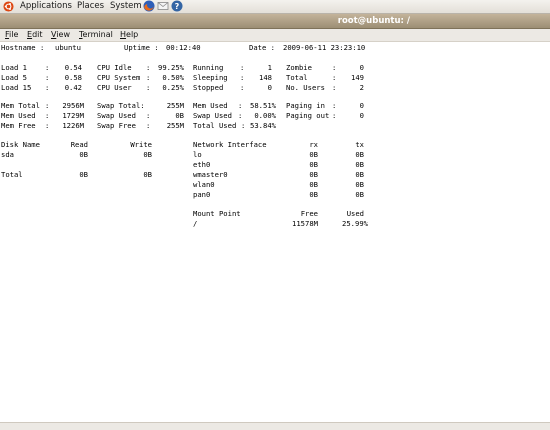 The height and width of the screenshot is (430, 550). I want to click on cpu-label: CPU User, so click(114, 87).